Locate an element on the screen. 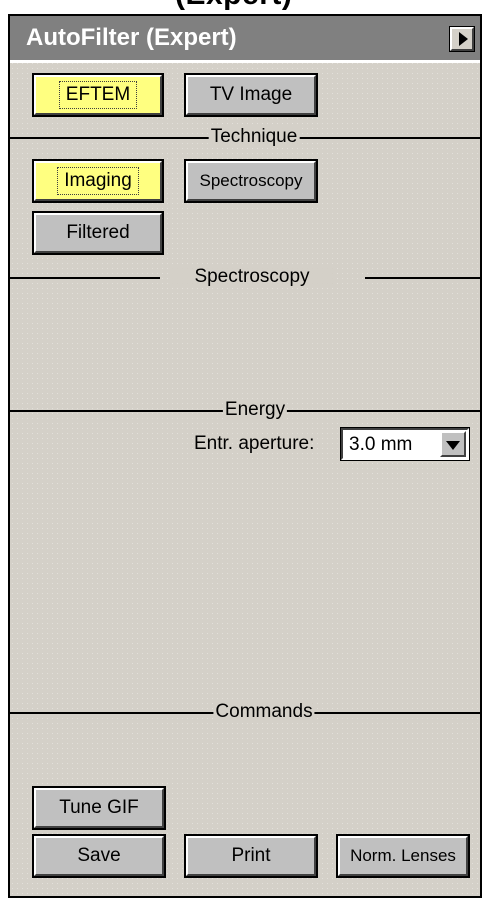  print-button-label: Print is located at coordinates (251, 855).